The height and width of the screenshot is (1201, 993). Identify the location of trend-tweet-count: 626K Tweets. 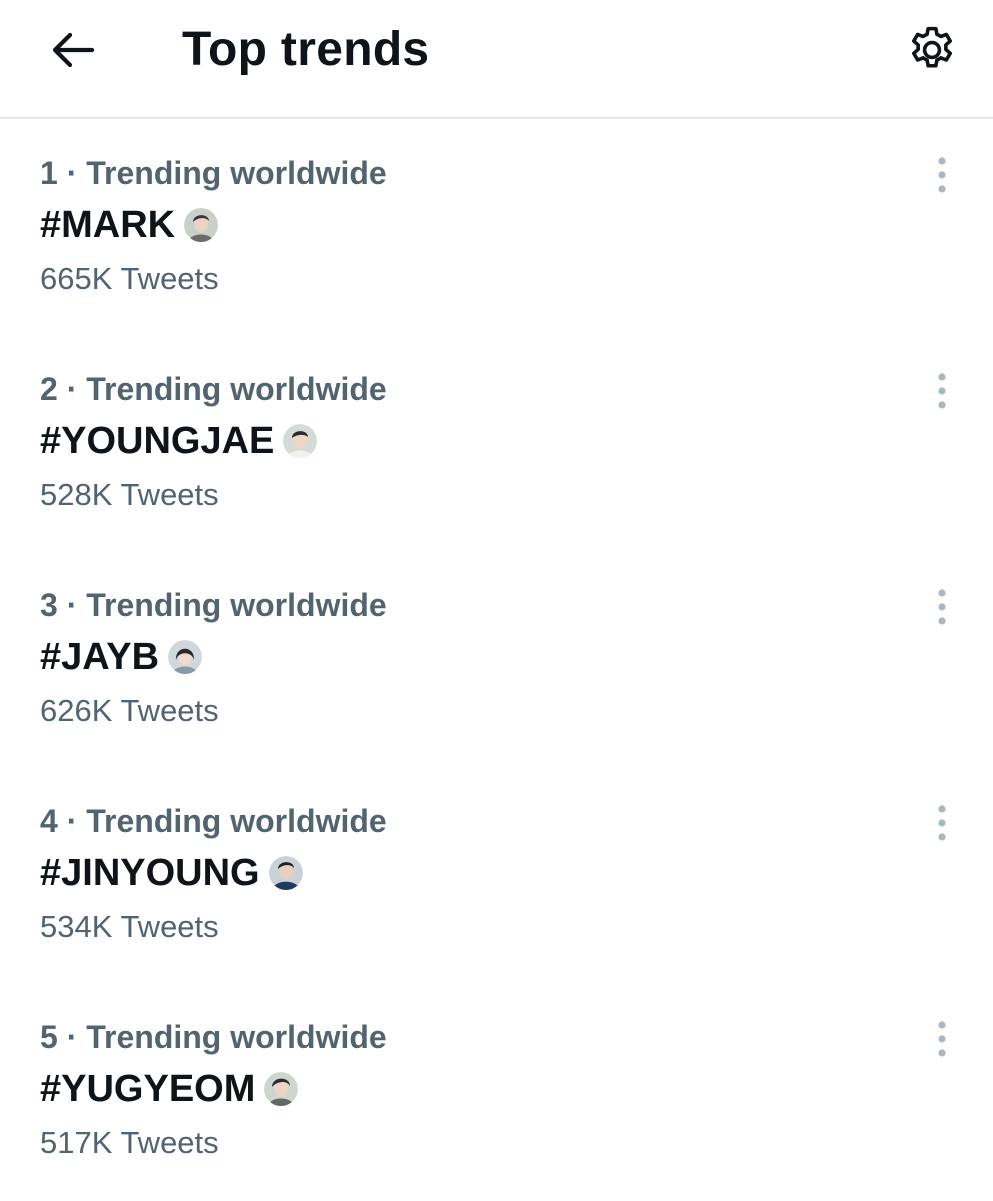
(129, 710).